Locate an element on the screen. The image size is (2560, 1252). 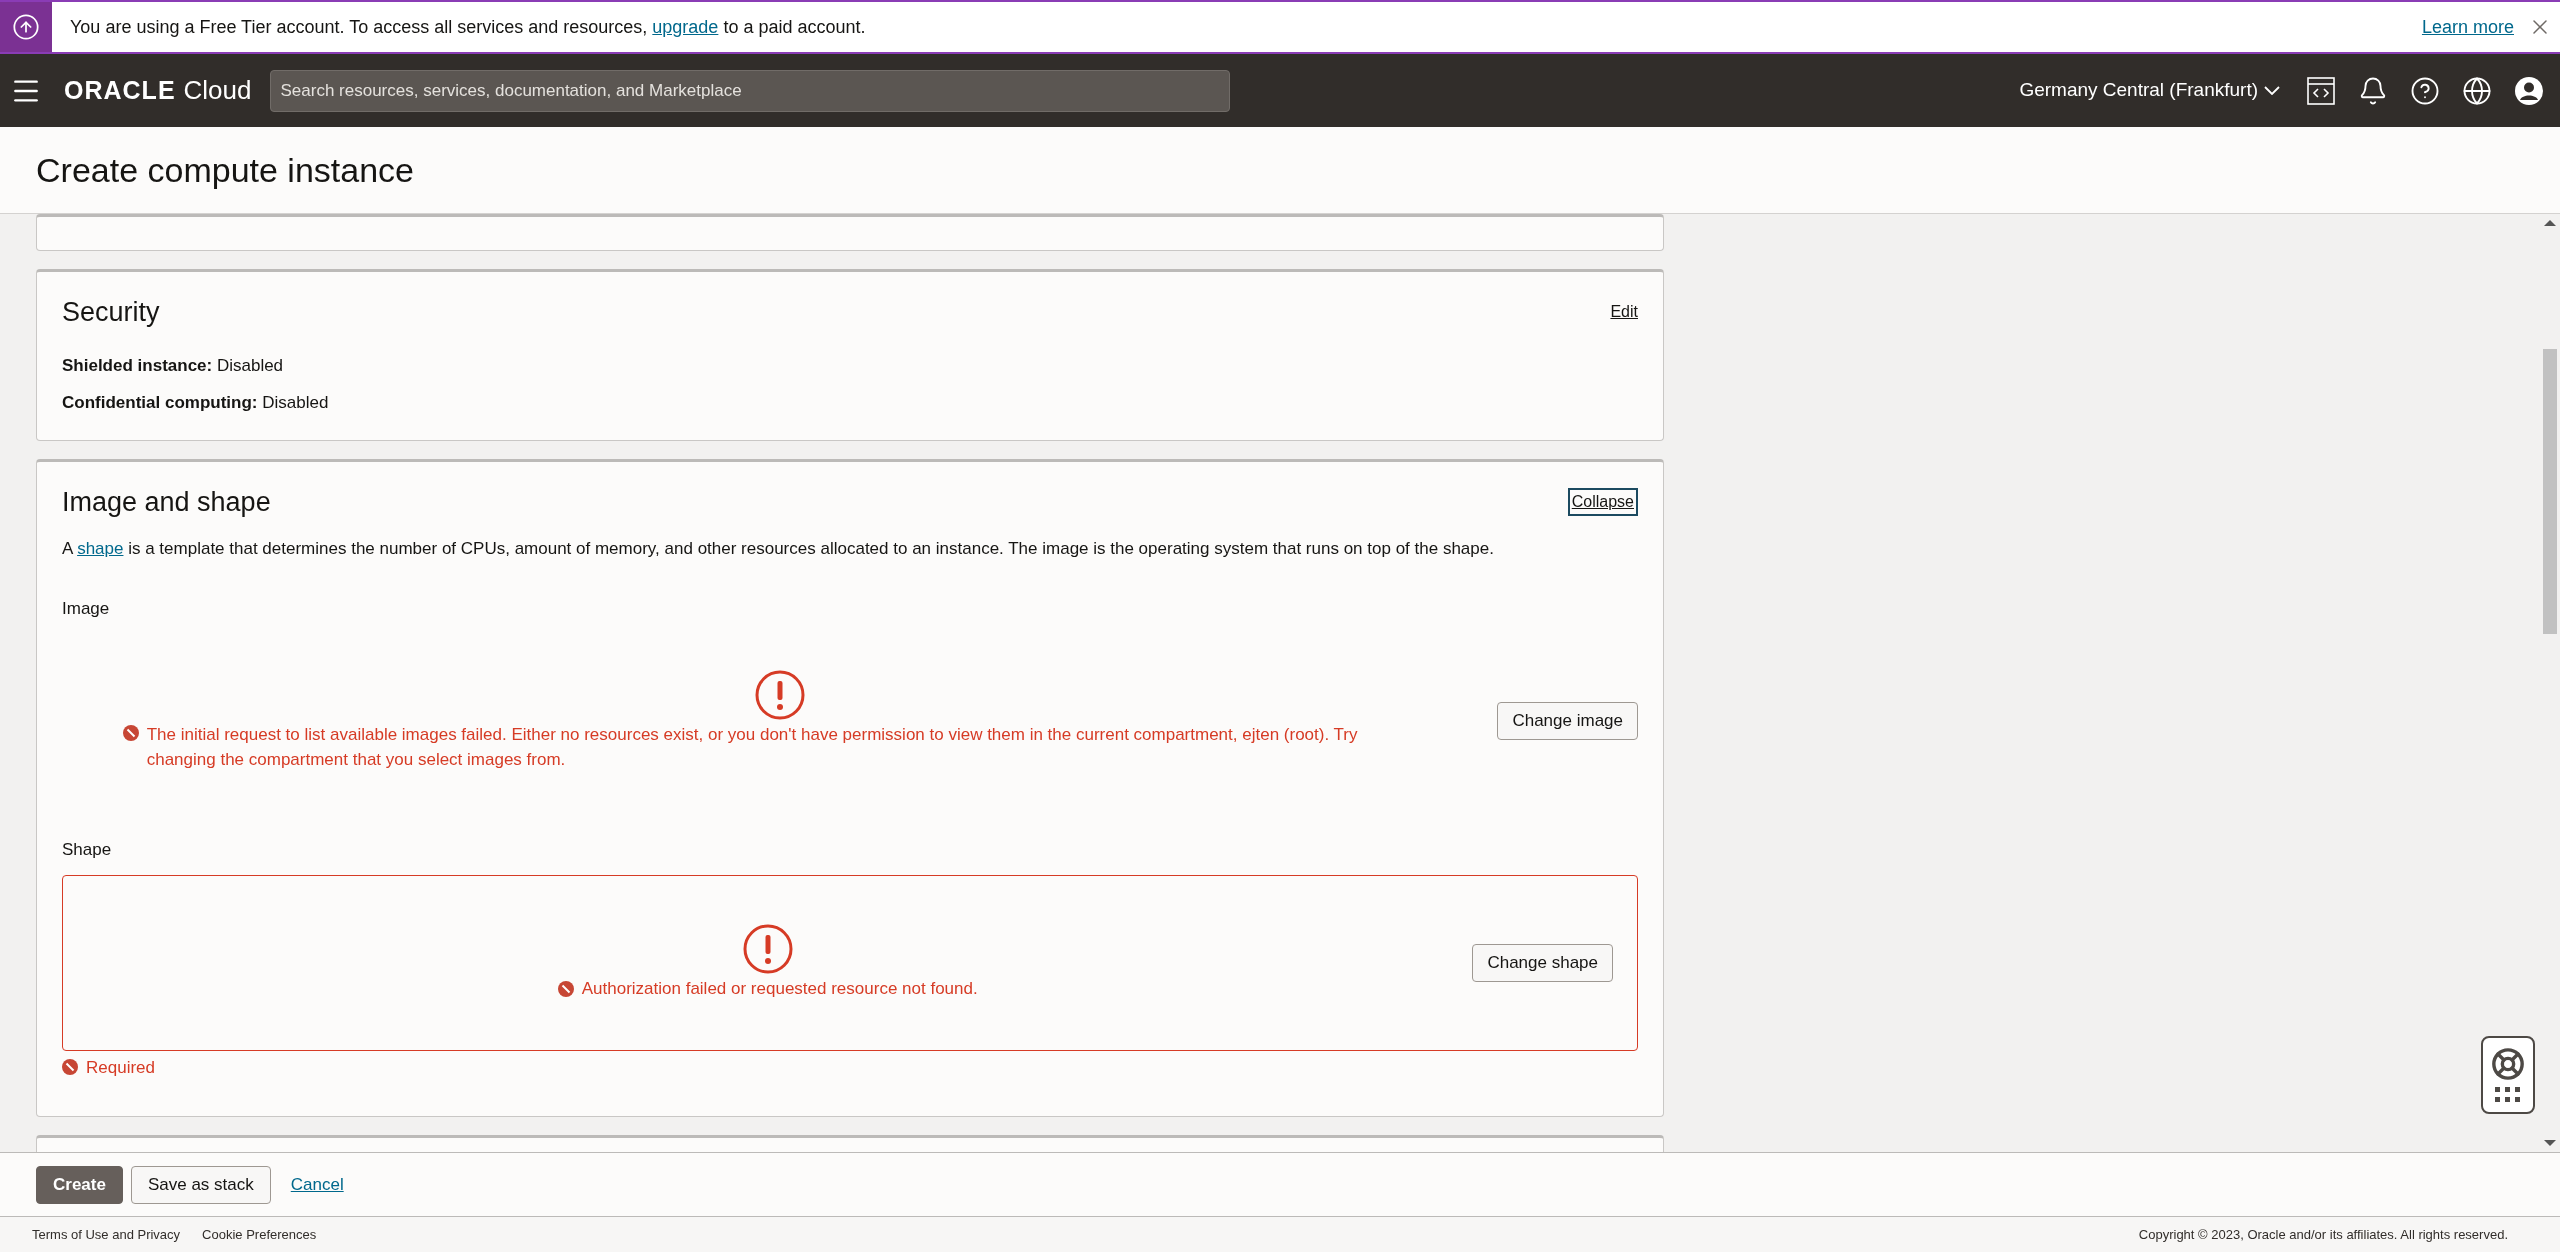
lifebuoy-icon is located at coordinates (2508, 1064).